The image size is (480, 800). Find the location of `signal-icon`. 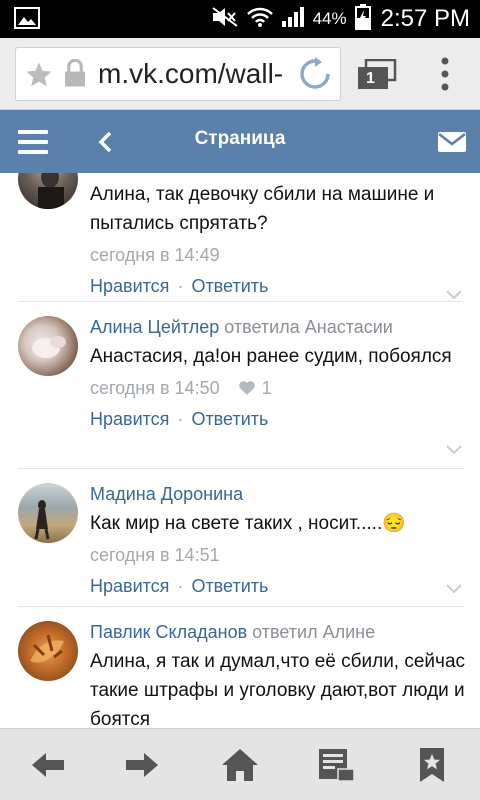

signal-icon is located at coordinates (293, 19).